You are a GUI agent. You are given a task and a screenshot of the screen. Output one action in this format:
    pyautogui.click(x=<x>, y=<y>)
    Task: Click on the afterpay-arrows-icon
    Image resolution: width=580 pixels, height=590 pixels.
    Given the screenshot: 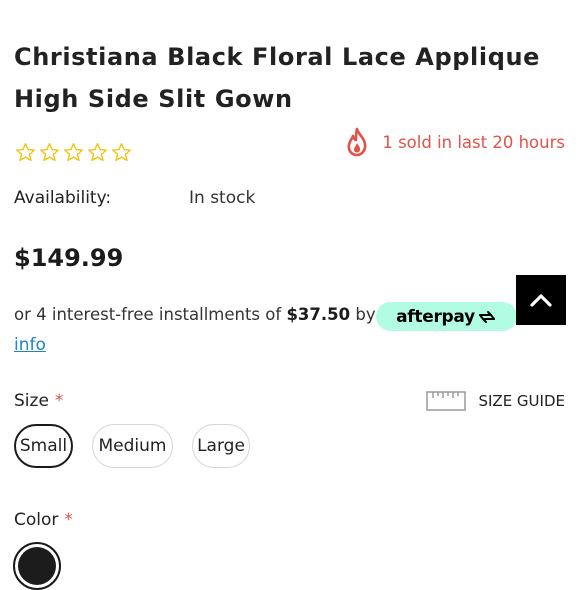 What is the action you would take?
    pyautogui.click(x=486, y=316)
    